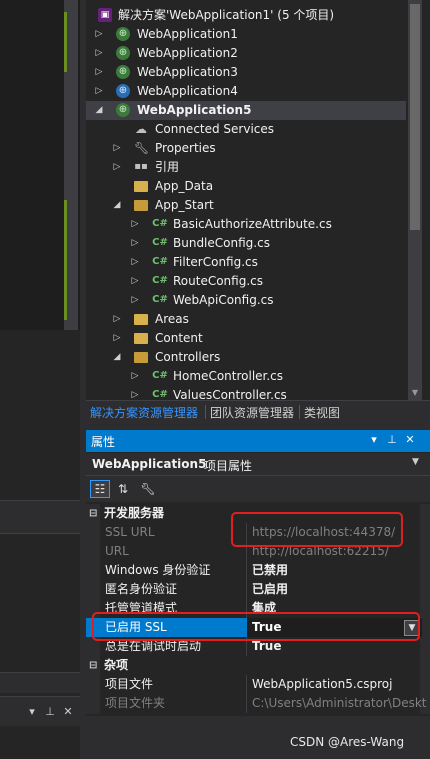  Describe the element at coordinates (205, 412) in the screenshot. I see `tab-separator` at that location.